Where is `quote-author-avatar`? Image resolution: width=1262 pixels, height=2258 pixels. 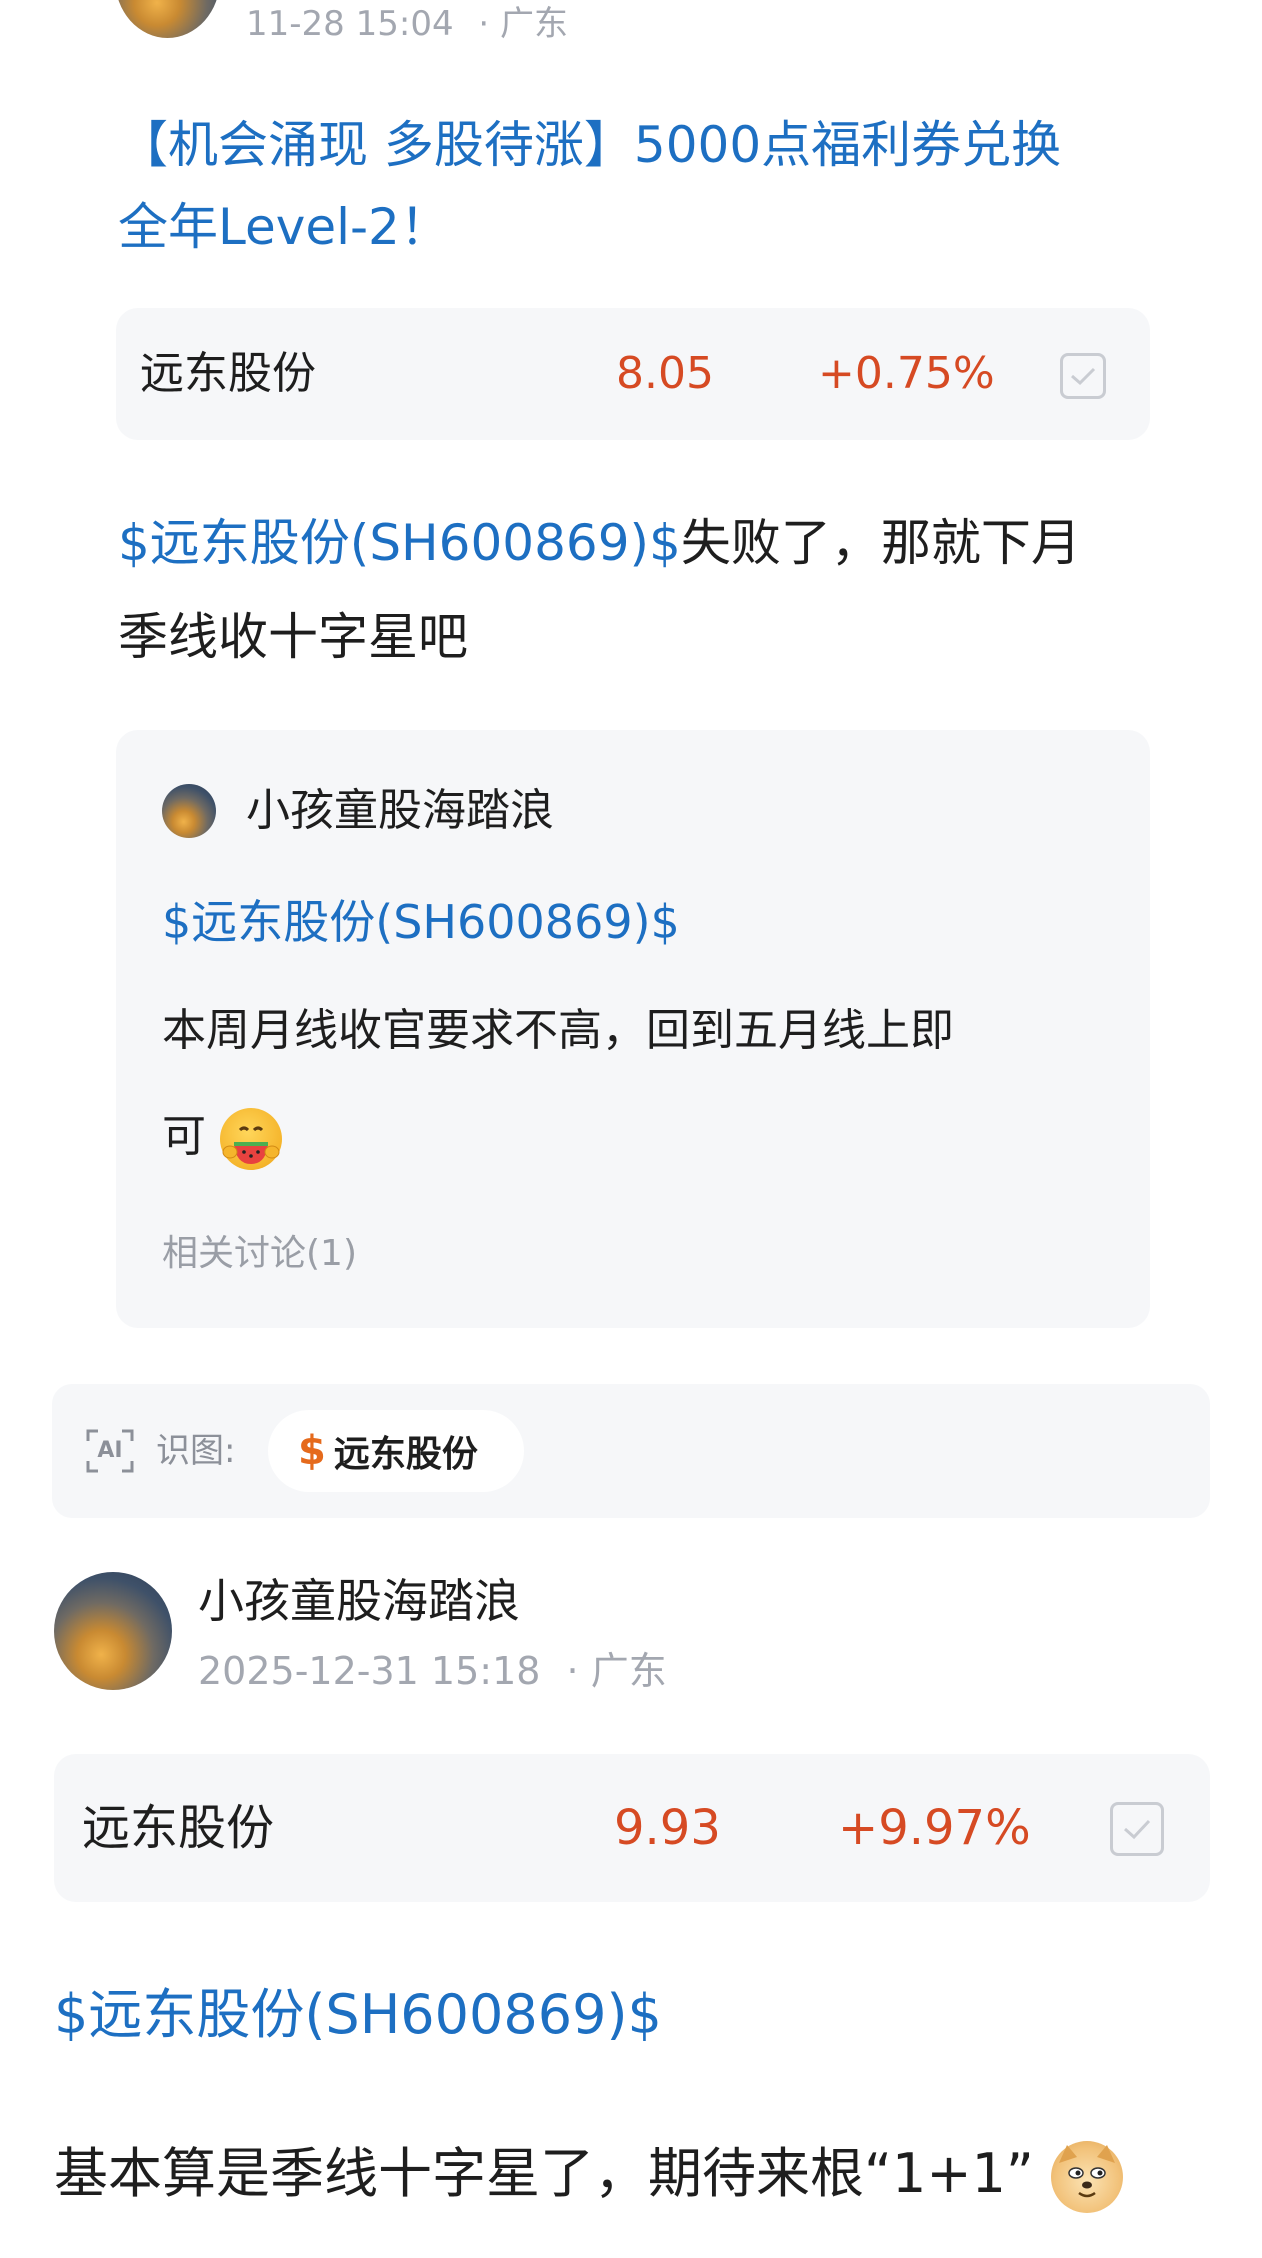
quote-author-avatar is located at coordinates (189, 811).